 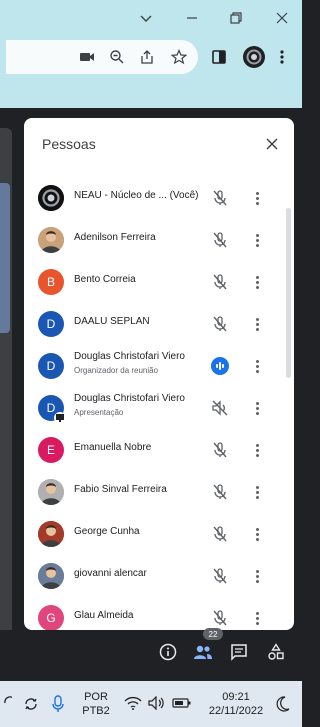 What do you see at coordinates (236, 704) in the screenshot?
I see `clock: 09:21 22/11/2022` at bounding box center [236, 704].